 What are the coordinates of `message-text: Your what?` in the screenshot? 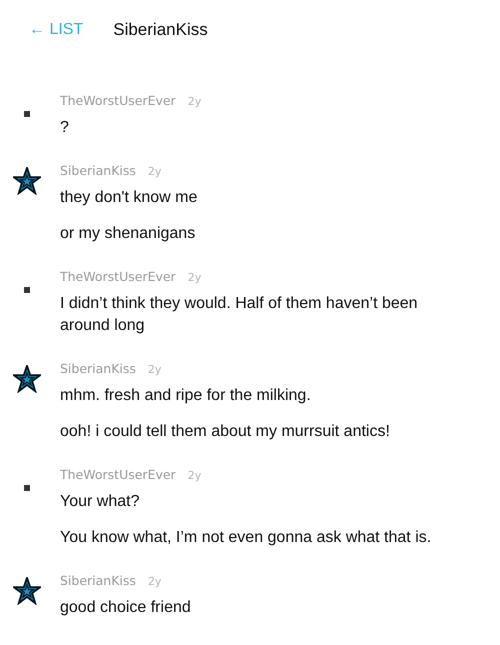 It's located at (100, 502).